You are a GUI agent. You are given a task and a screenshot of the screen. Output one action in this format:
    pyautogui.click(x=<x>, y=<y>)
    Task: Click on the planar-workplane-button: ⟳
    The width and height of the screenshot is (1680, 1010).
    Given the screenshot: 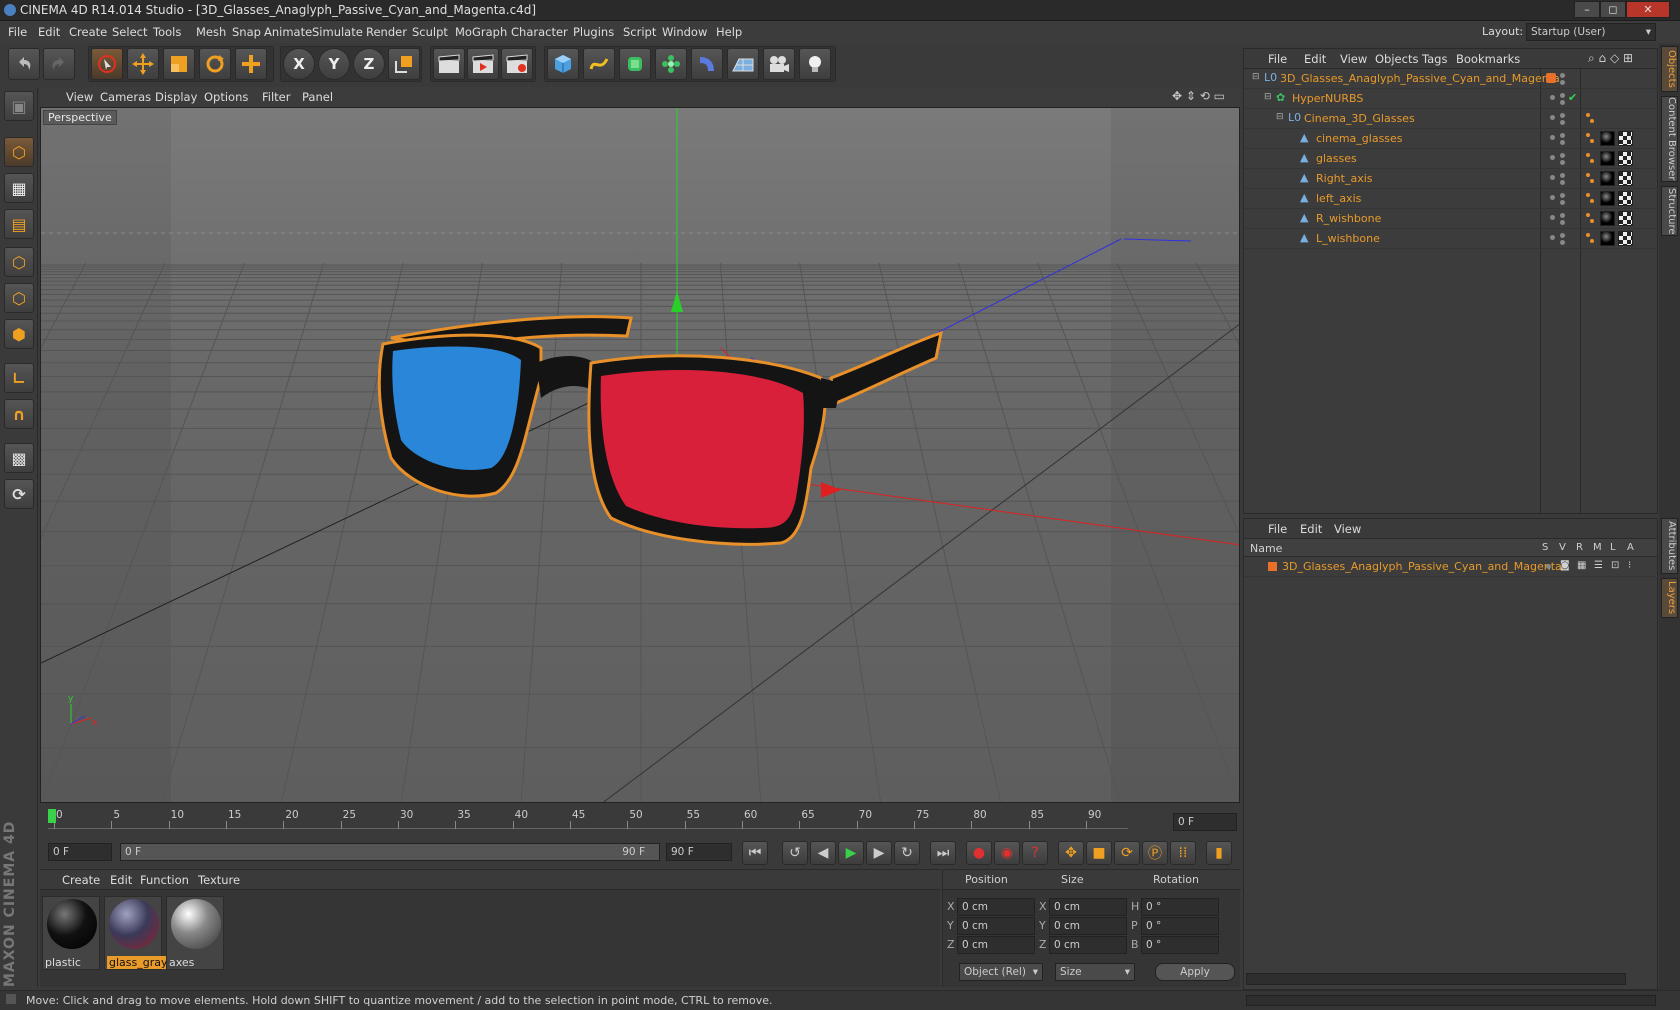 What is the action you would take?
    pyautogui.click(x=19, y=494)
    